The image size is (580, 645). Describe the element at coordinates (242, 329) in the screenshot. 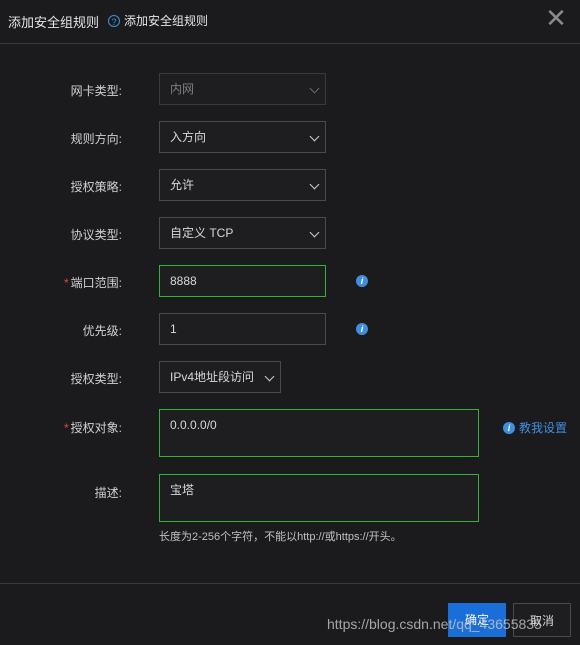

I see `priority-input: 1` at that location.